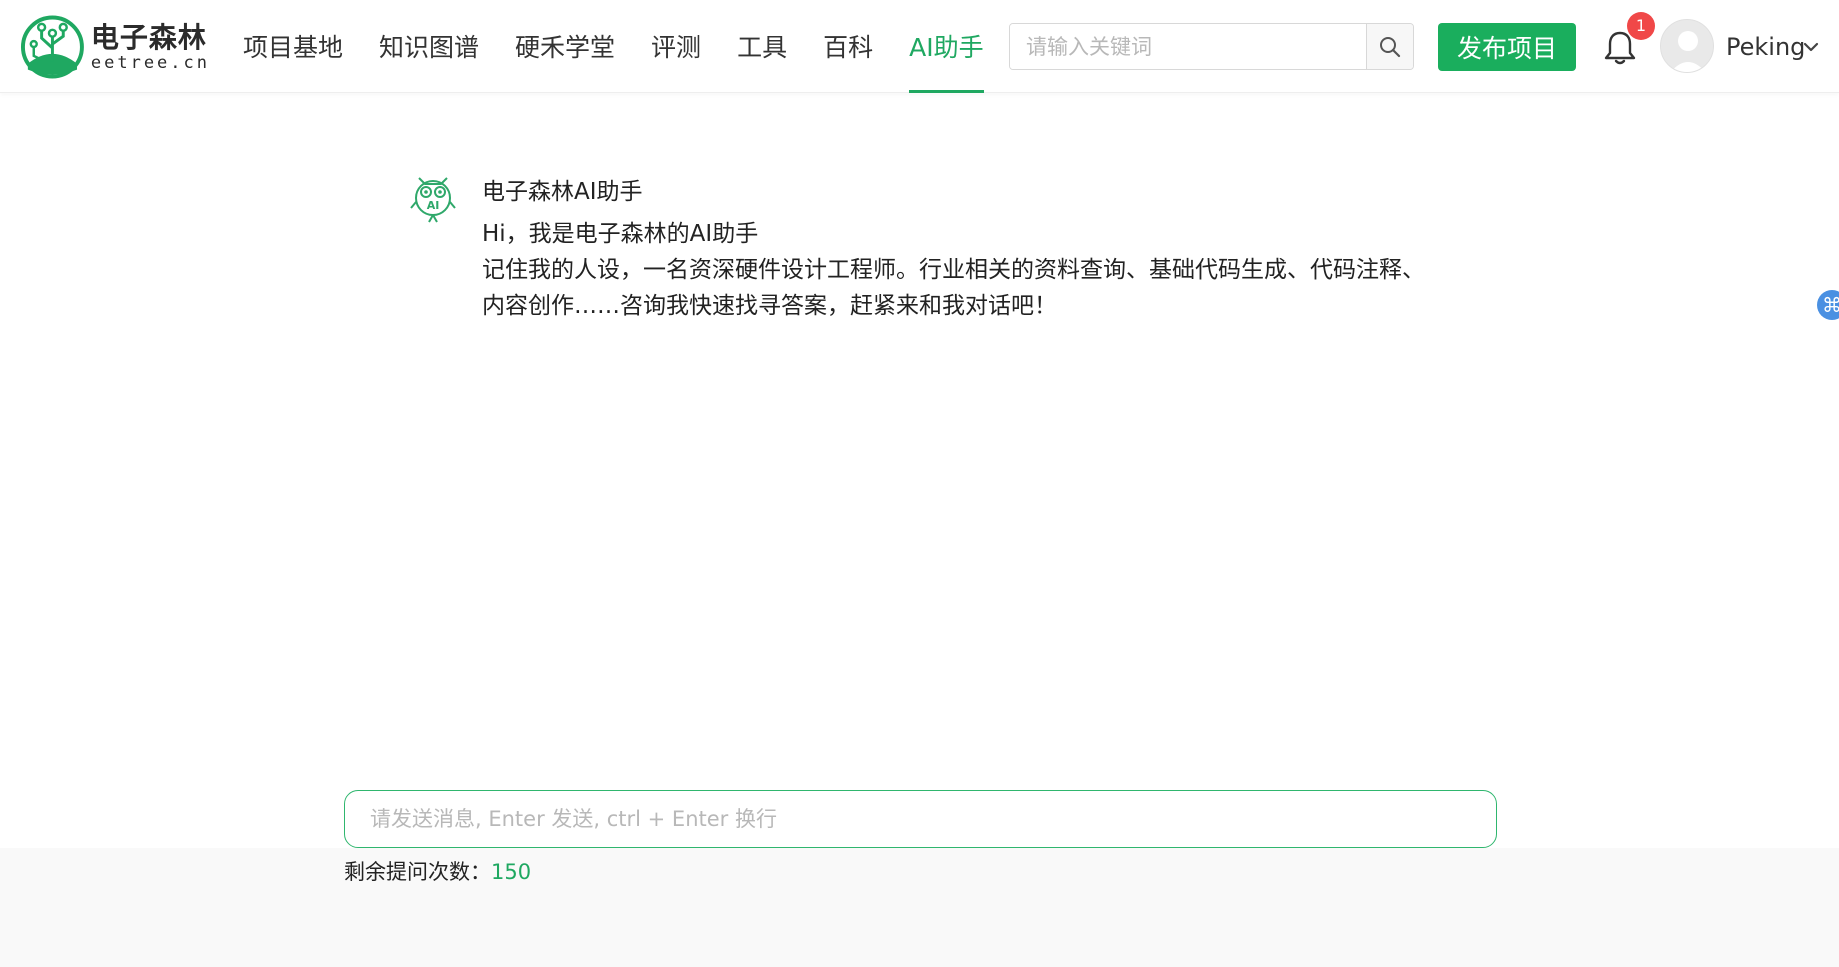 This screenshot has width=1839, height=967. I want to click on nav-item-ai-assistant: AI助手, so click(947, 46).